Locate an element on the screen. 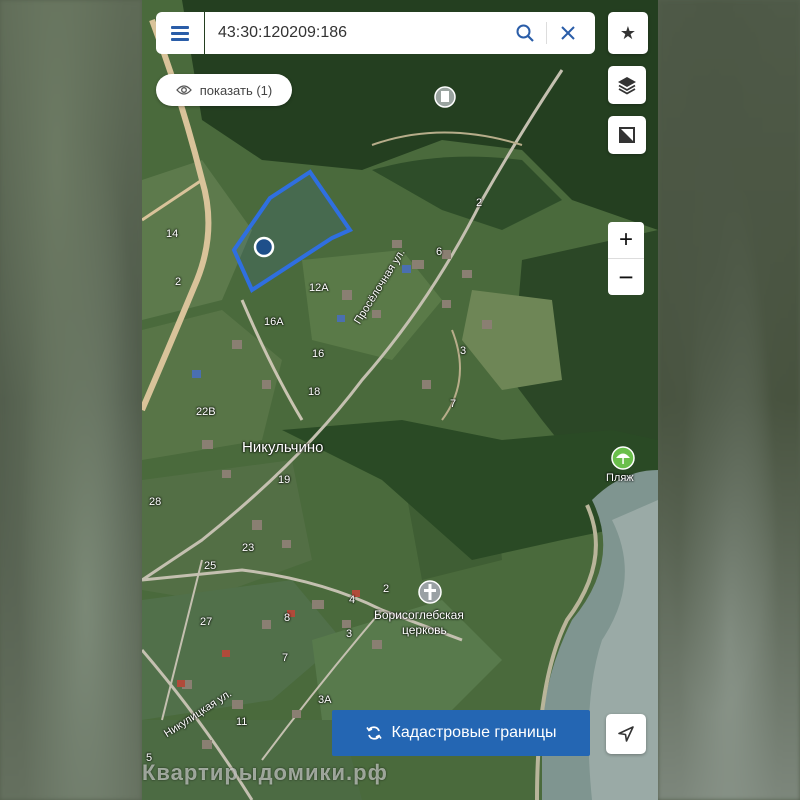 Image resolution: width=800 pixels, height=800 pixels. locate-button is located at coordinates (626, 734).